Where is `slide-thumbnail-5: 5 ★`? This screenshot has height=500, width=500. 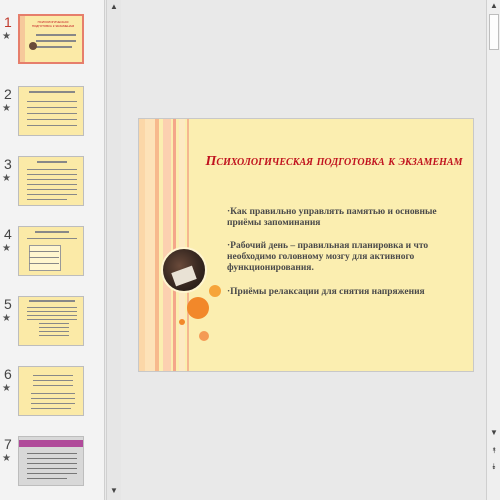 slide-thumbnail-5: 5 ★ is located at coordinates (52, 324).